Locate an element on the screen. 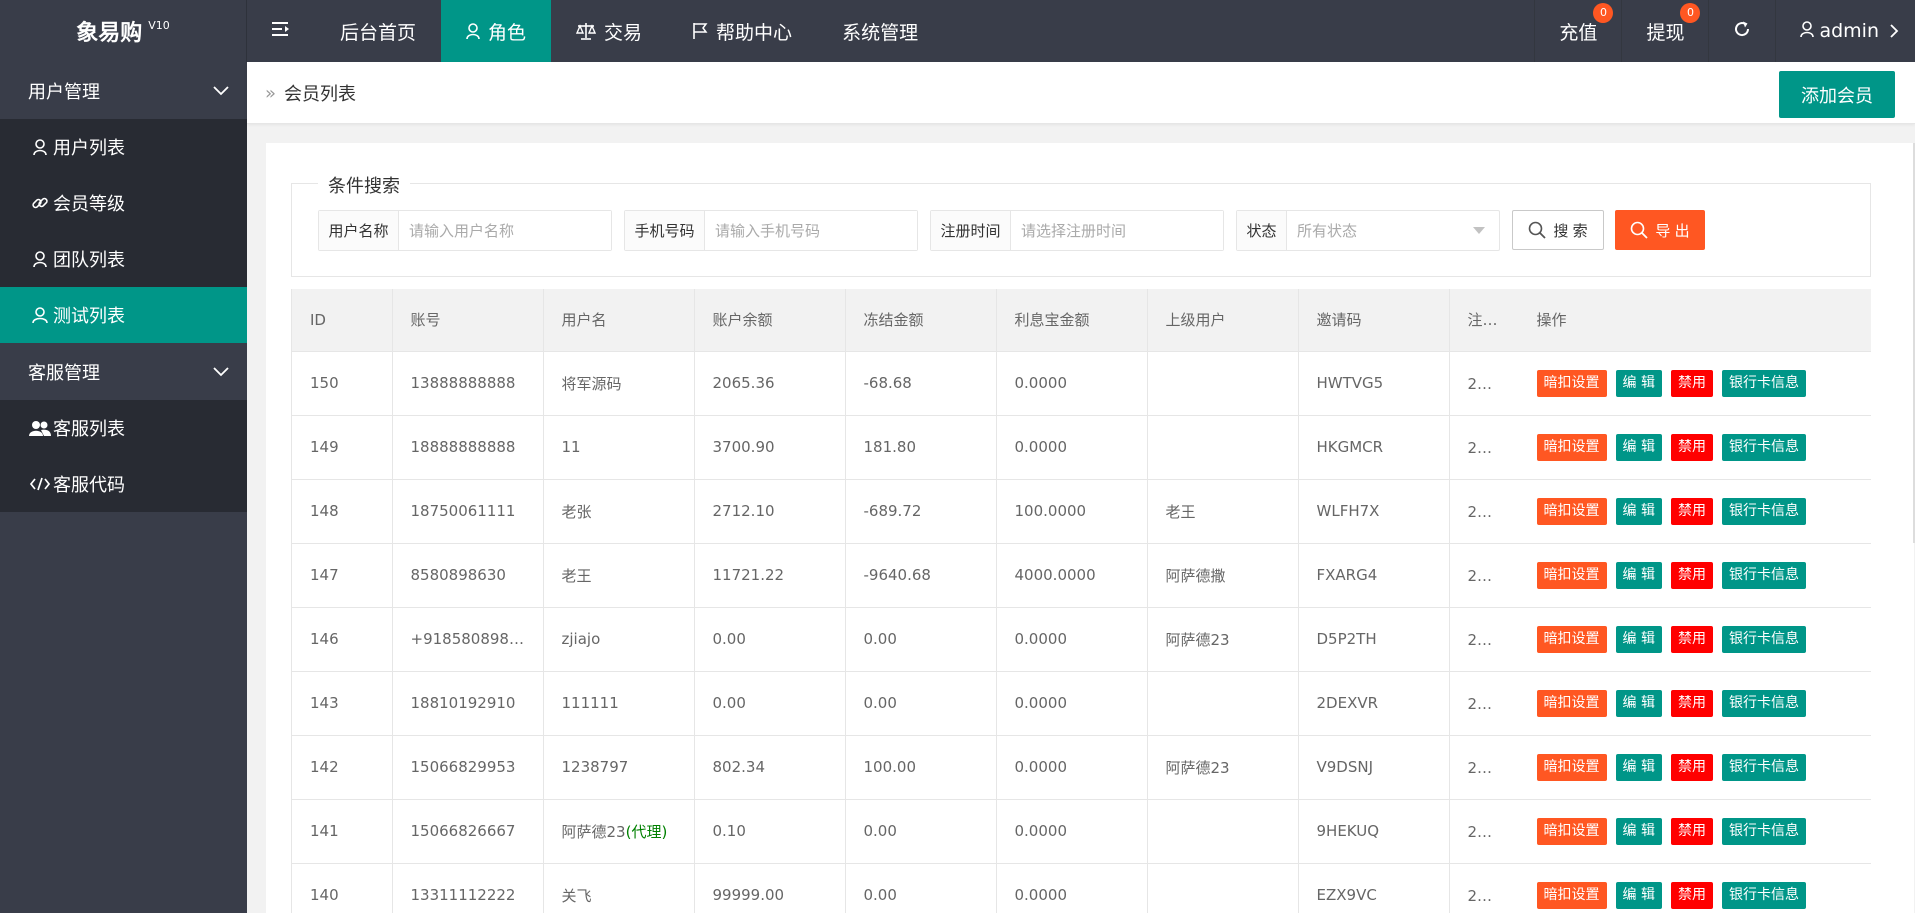 The height and width of the screenshot is (913, 1915). recharge-link: 充值 0 is located at coordinates (1577, 31).